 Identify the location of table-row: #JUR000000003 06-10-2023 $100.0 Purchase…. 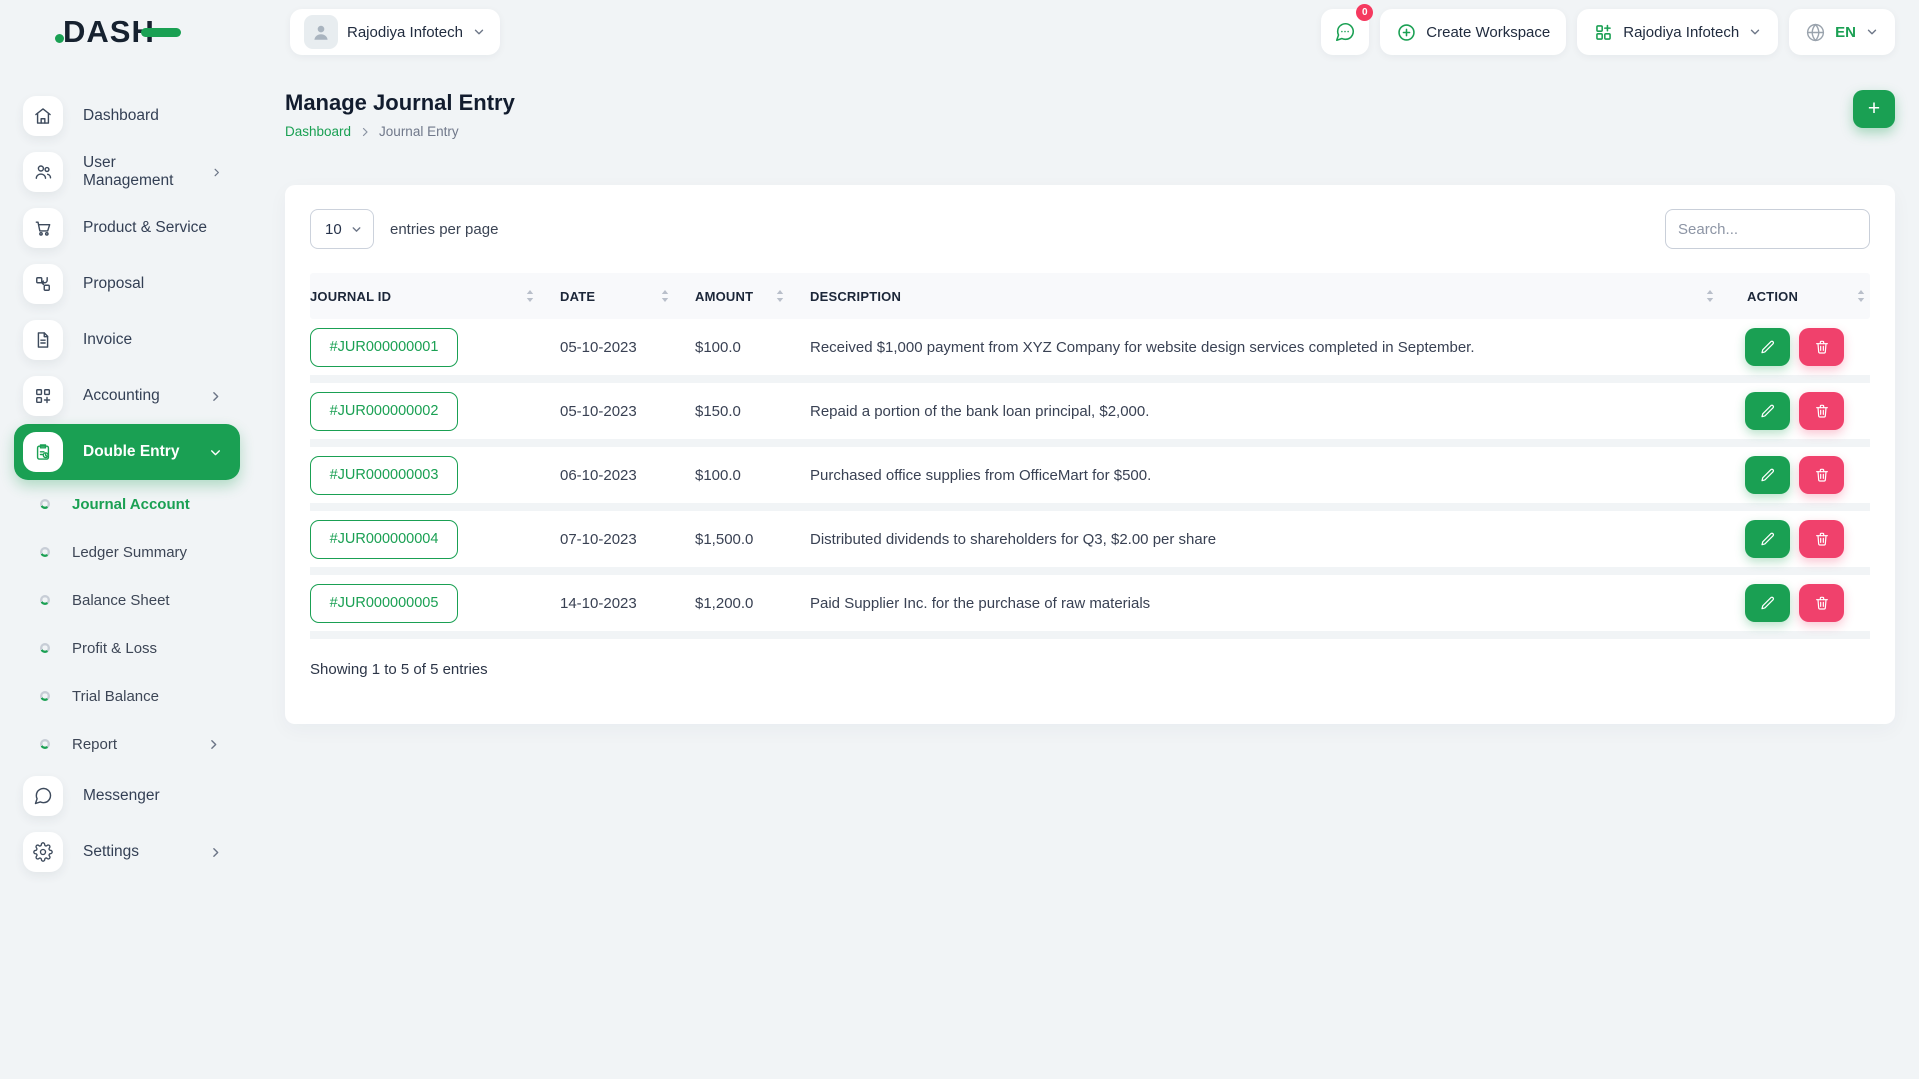
(1090, 479).